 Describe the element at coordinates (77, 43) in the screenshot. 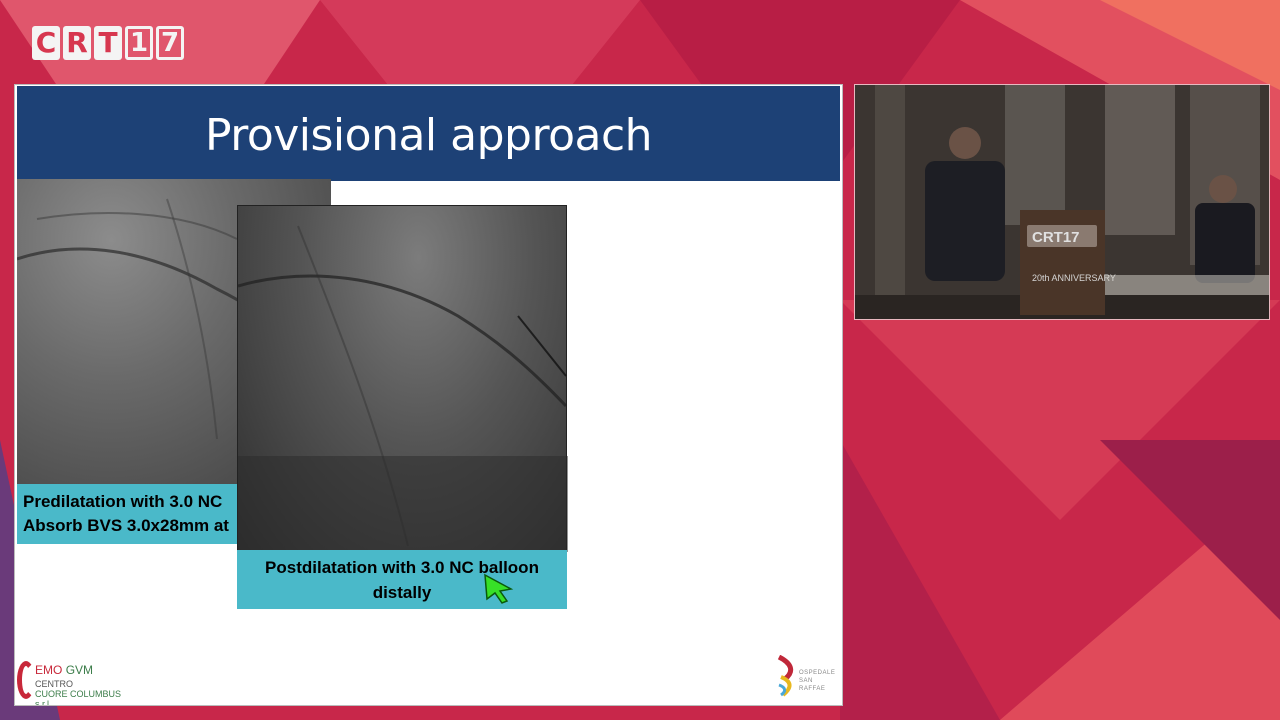

I see `logo-letter-r: R` at that location.